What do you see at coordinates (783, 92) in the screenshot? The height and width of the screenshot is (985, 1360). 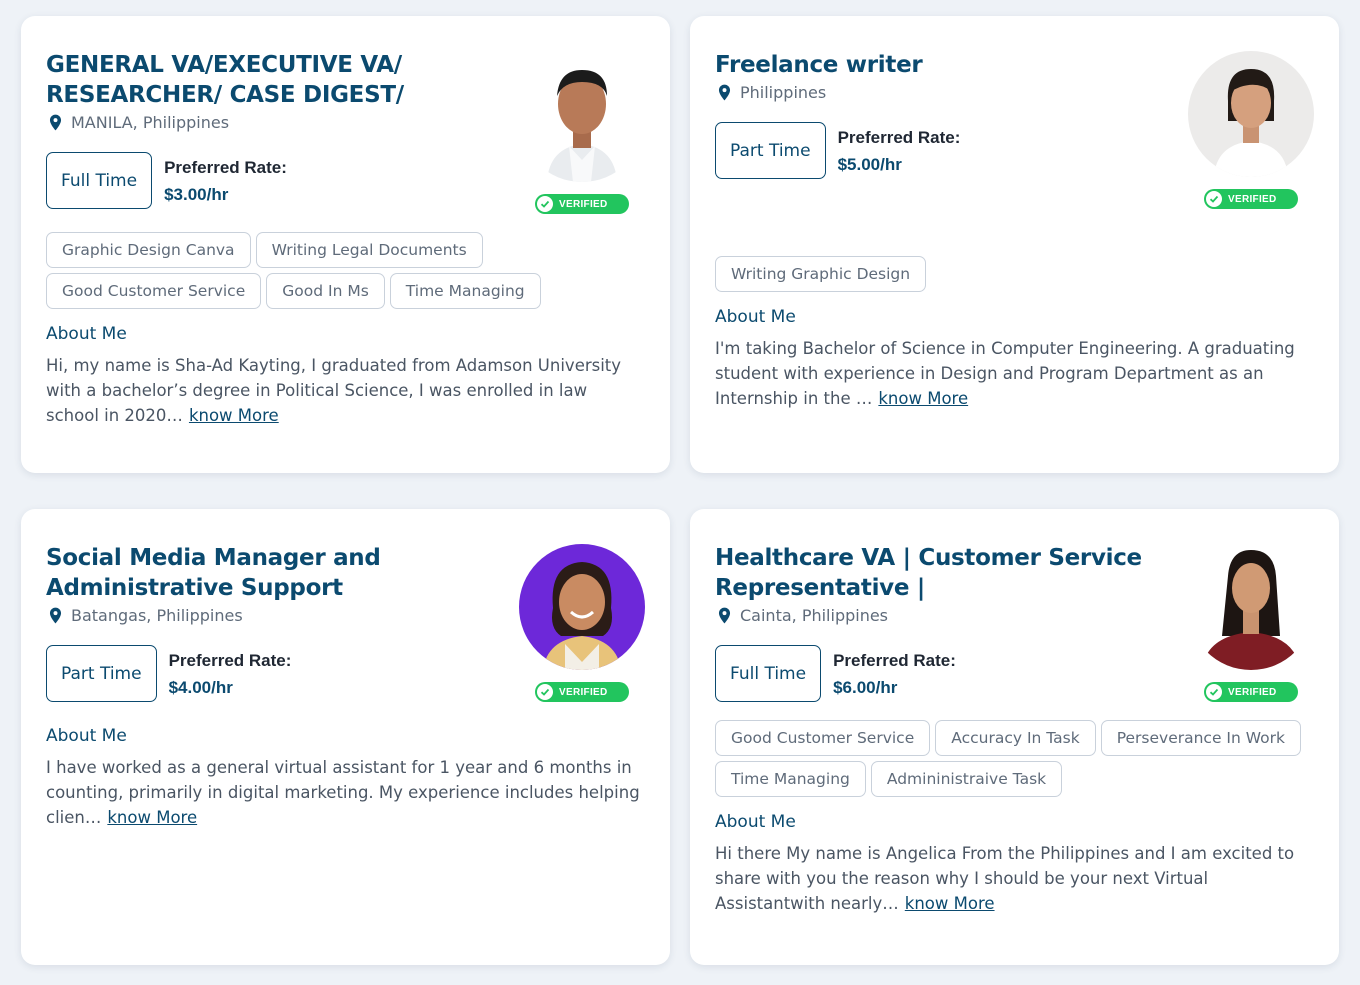 I see `location-text: Philippines` at bounding box center [783, 92].